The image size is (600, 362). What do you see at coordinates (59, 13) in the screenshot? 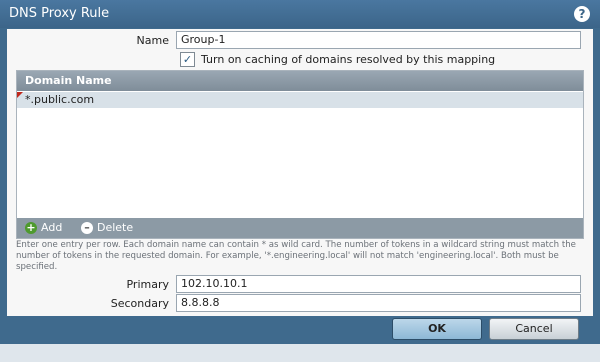
I see `dialog-title: DNS Proxy Rule` at bounding box center [59, 13].